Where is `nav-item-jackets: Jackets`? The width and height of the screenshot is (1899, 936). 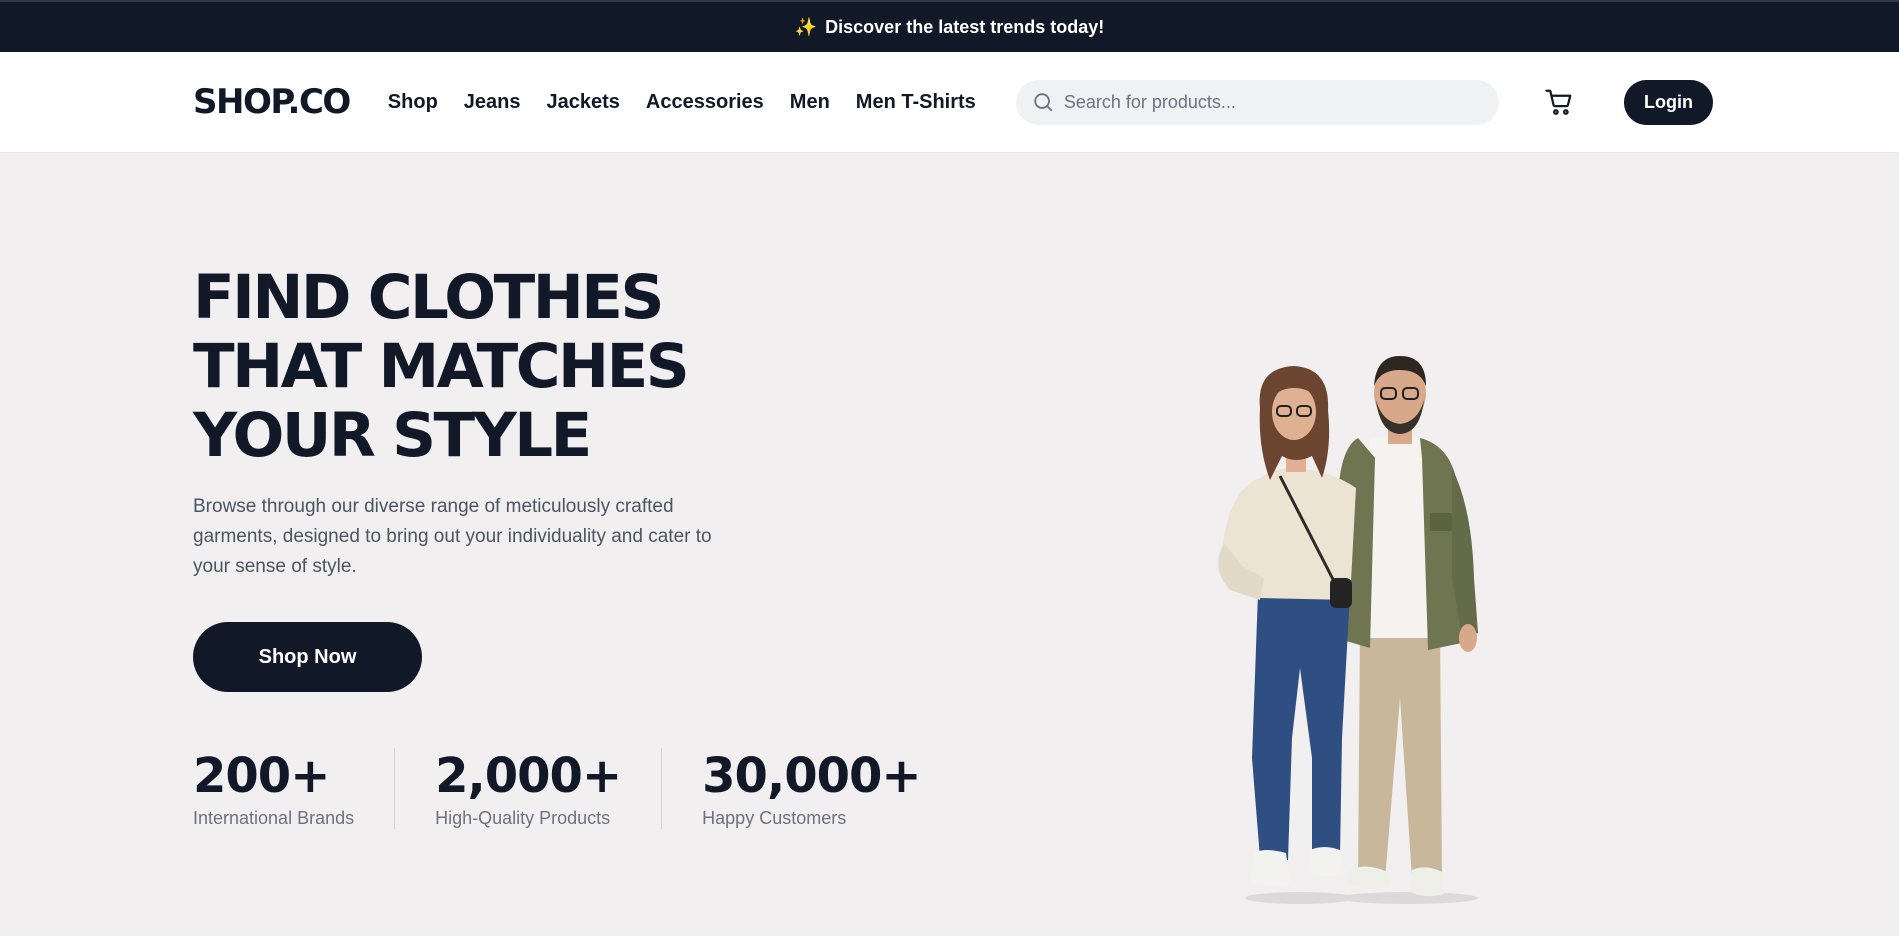
nav-item-jackets: Jackets is located at coordinates (583, 102).